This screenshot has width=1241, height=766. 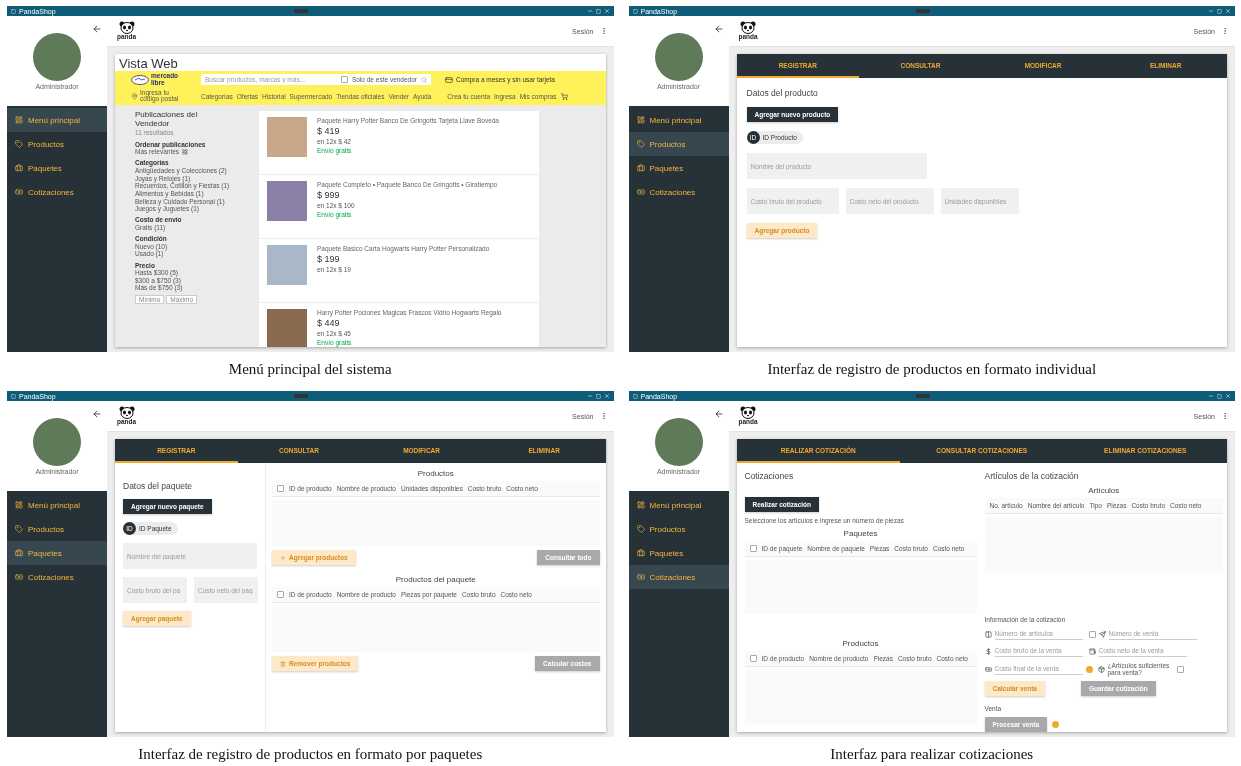 What do you see at coordinates (860, 533) in the screenshot?
I see `table-title: Paquetes` at bounding box center [860, 533].